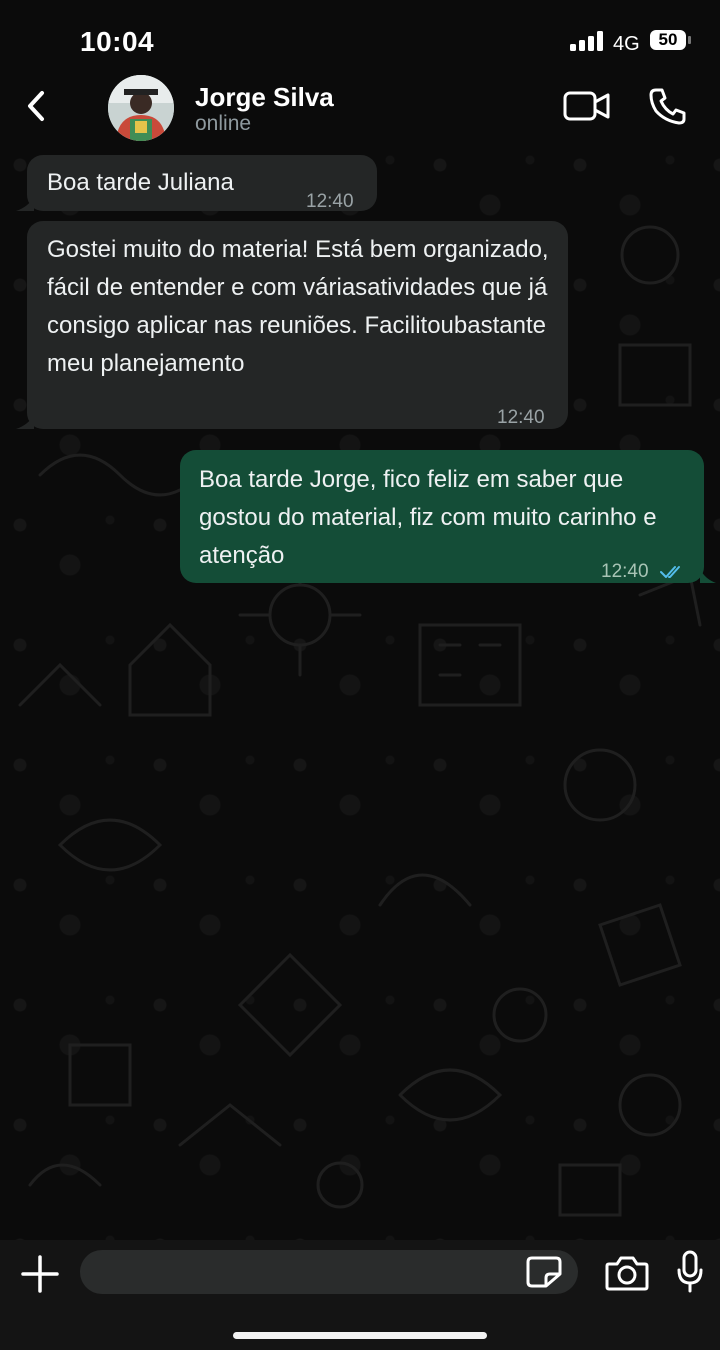  What do you see at coordinates (360, 107) in the screenshot?
I see `chat-header: Jorge Silva online` at bounding box center [360, 107].